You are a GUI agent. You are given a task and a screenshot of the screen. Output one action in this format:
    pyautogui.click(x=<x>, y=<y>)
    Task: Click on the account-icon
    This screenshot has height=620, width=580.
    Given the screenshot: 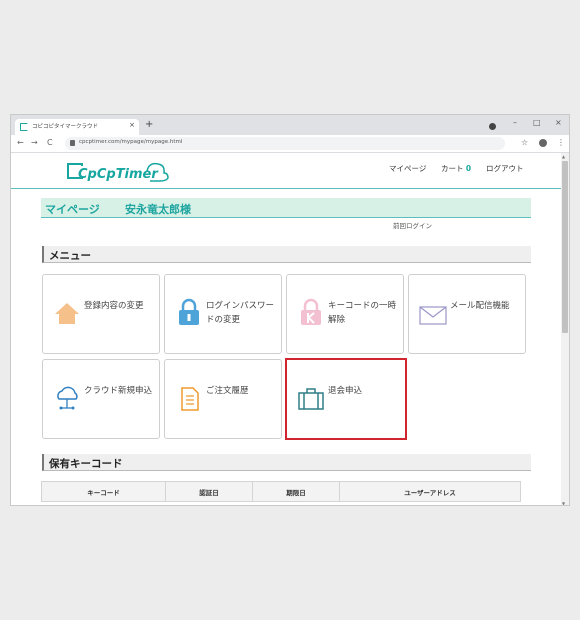 What is the action you would take?
    pyautogui.click(x=543, y=143)
    